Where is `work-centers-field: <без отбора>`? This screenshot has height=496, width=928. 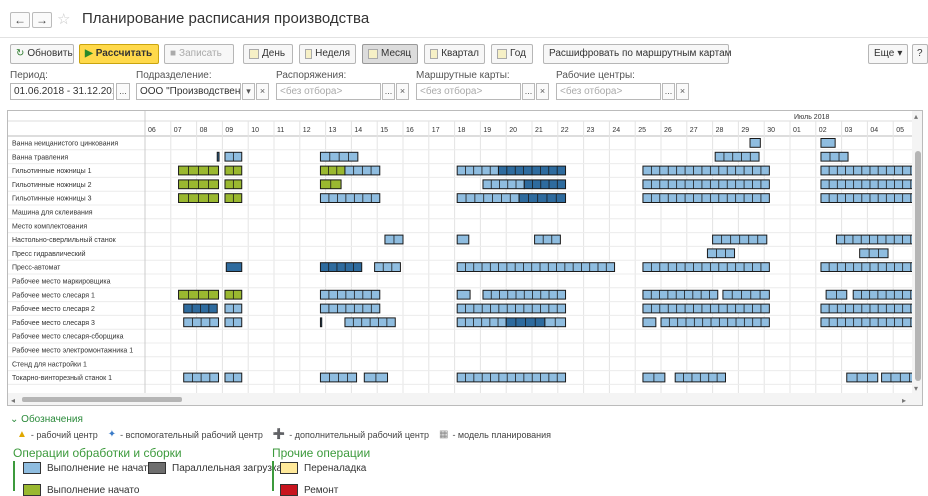 work-centers-field: <без отбора> is located at coordinates (608, 91).